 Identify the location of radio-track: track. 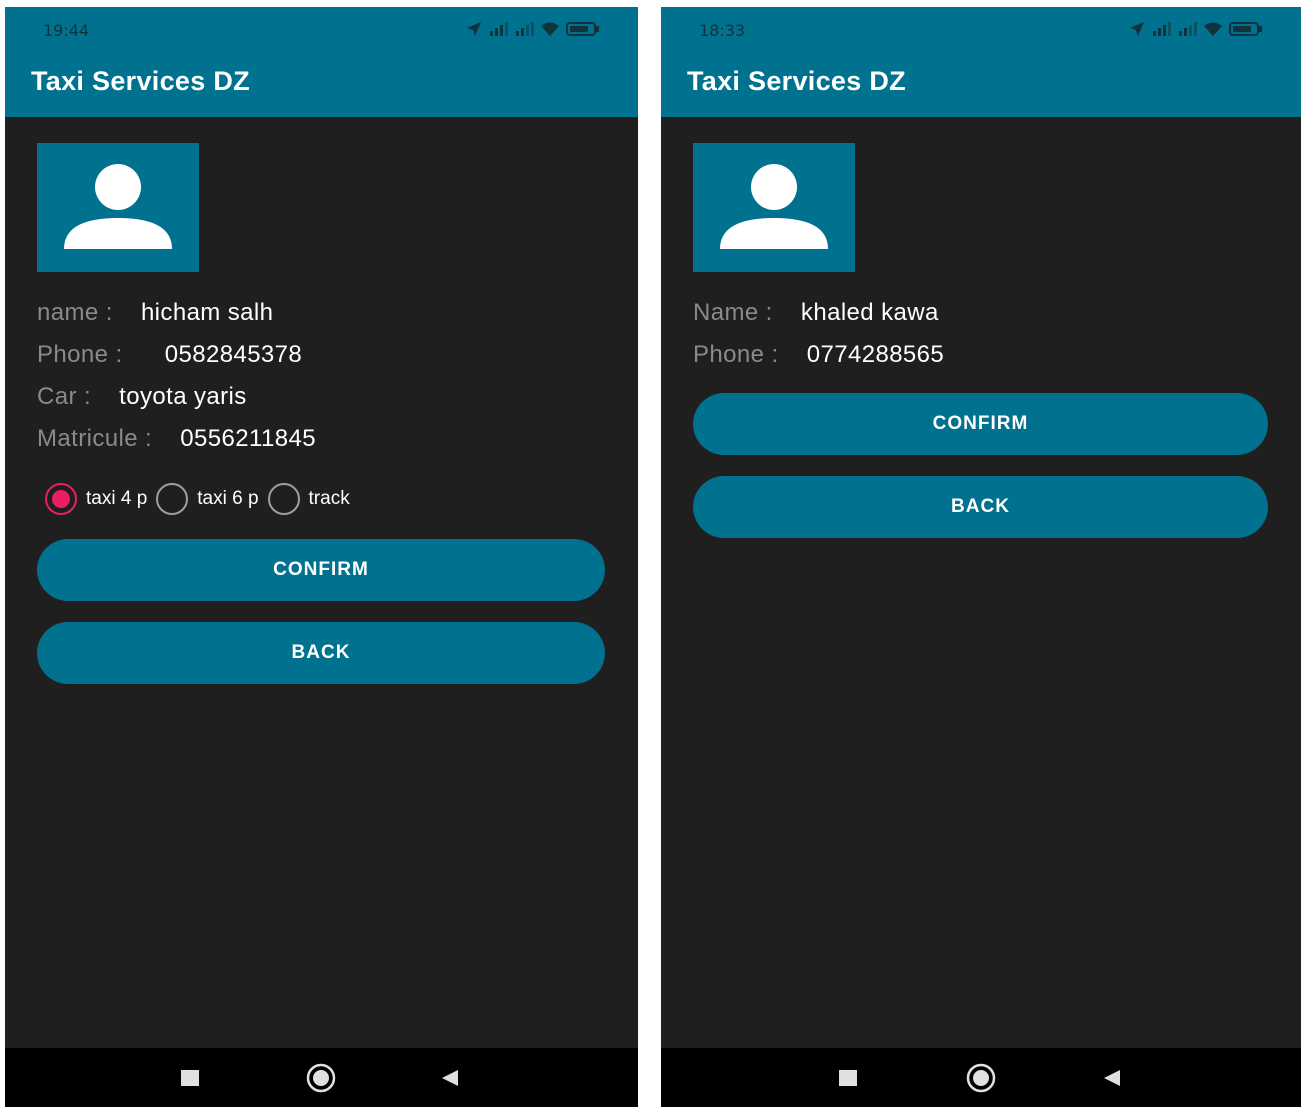
(313, 499).